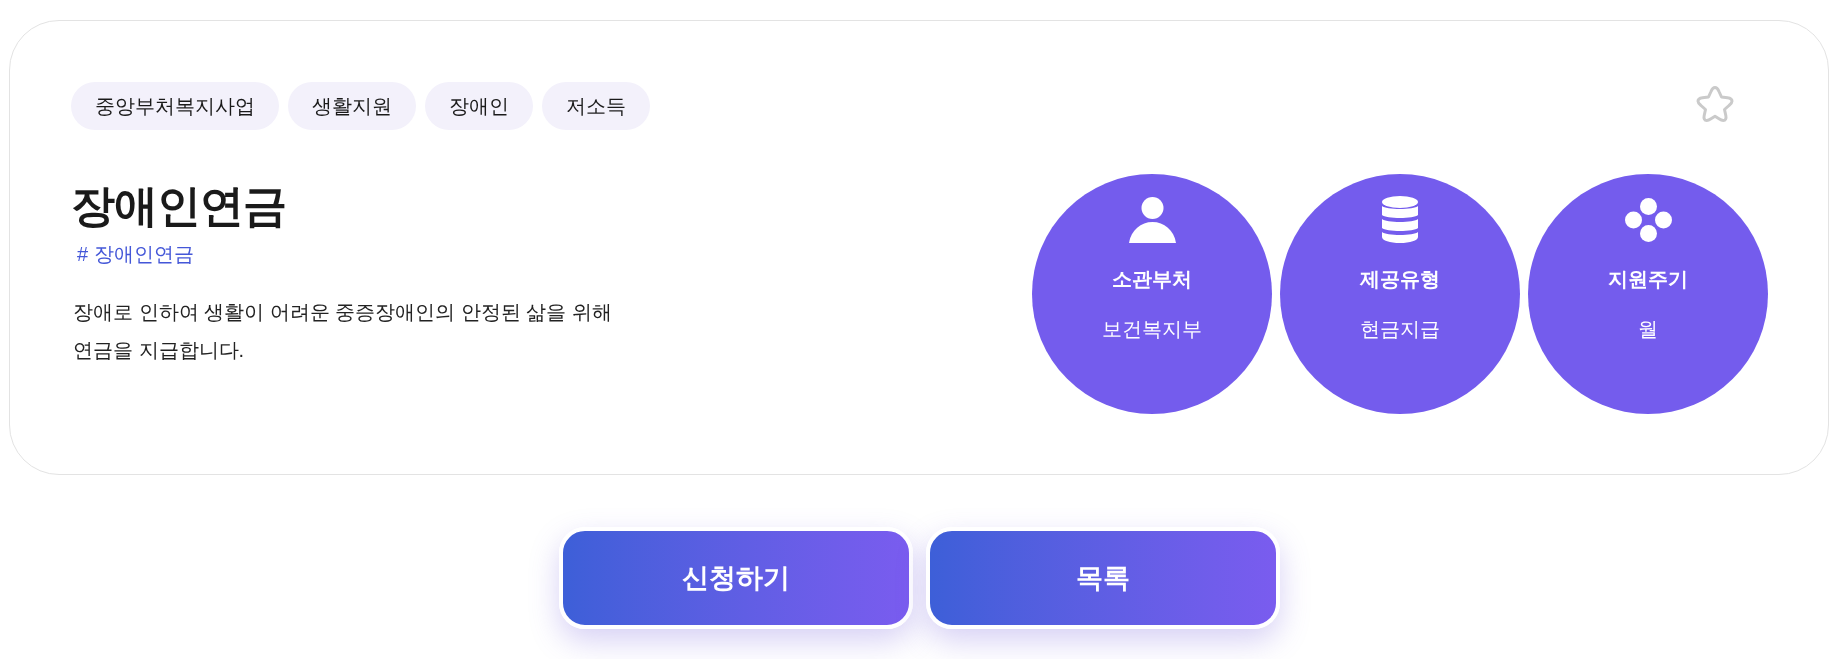 The image size is (1838, 659). Describe the element at coordinates (178, 206) in the screenshot. I see `page-title: 장애인연금` at that location.